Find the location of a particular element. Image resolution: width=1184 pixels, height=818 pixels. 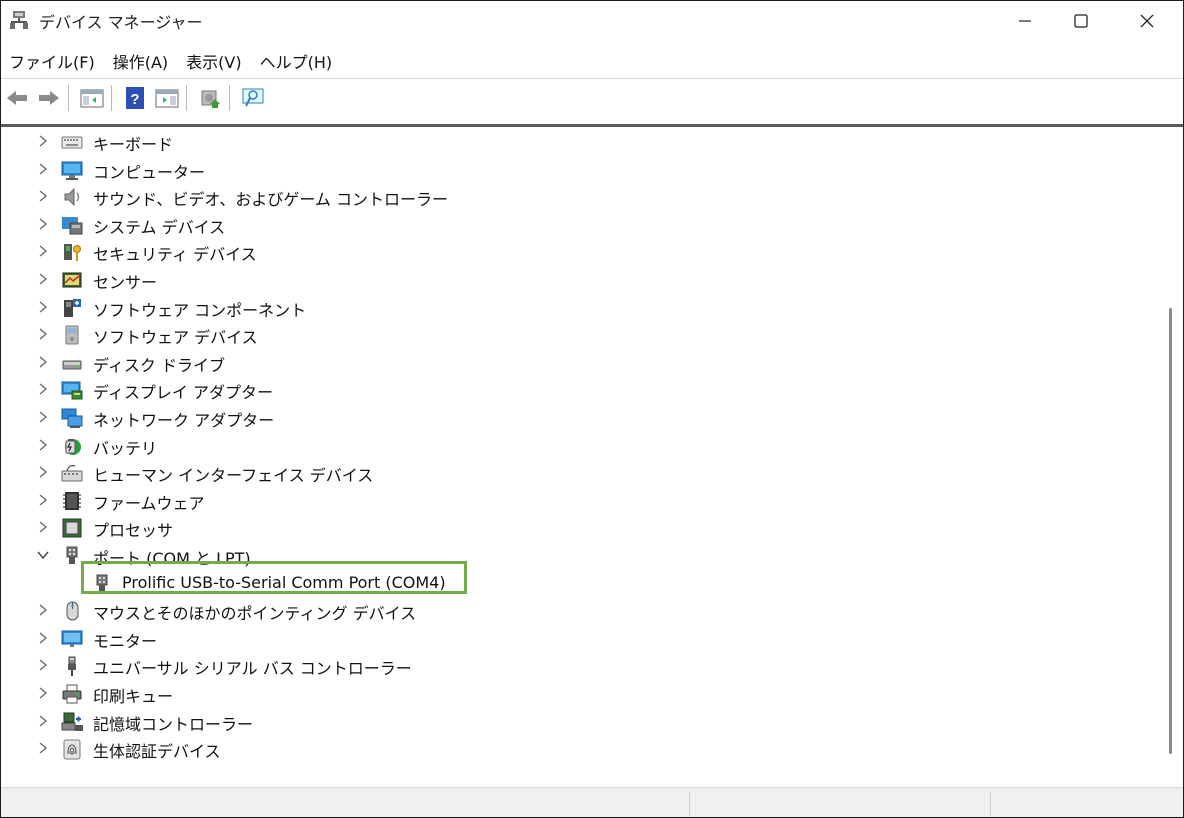

tree-item-label: モニター is located at coordinates (125, 641).